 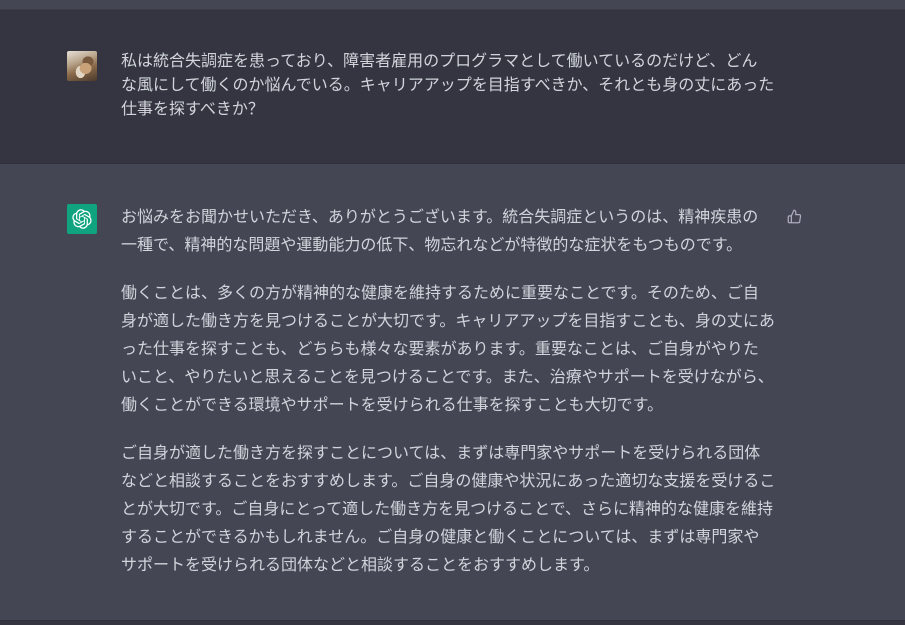 I want to click on message-line: 働くことは、多くの方が精神的な健康を維持するために重要なことです。そのため、ご自, so click(x=440, y=293).